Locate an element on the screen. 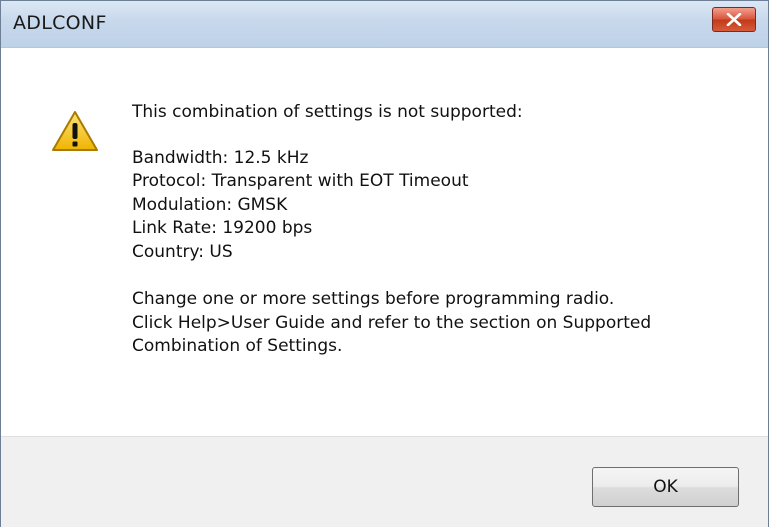  warning-icon is located at coordinates (75, 131).